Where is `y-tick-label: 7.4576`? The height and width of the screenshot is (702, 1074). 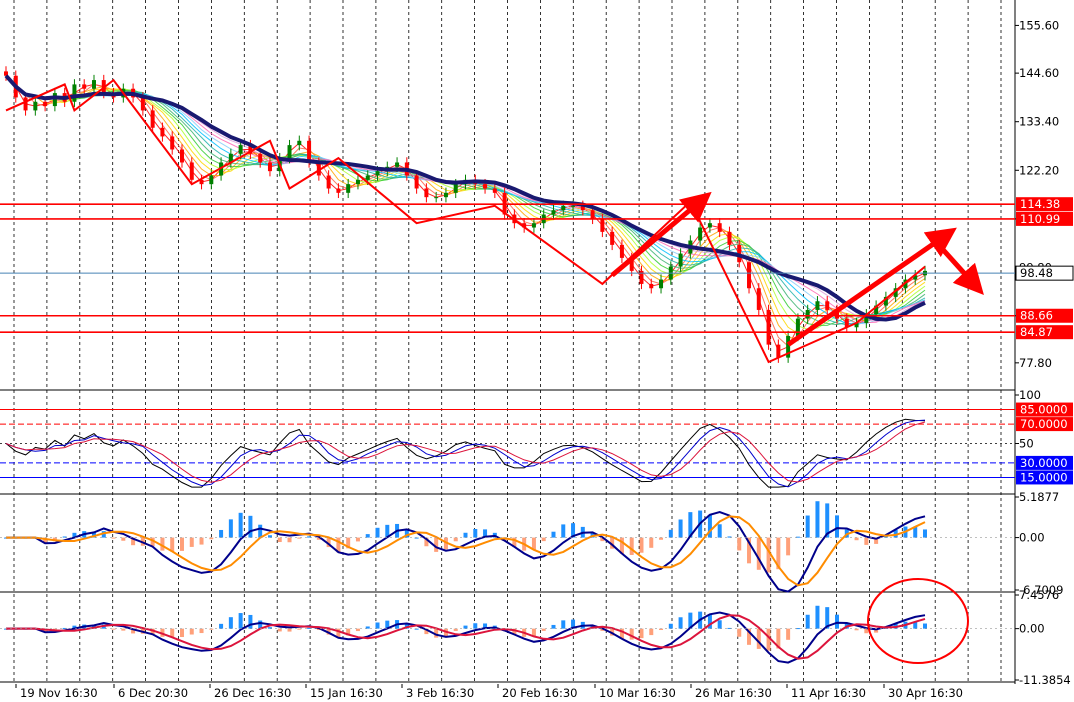
y-tick-label: 7.4576 is located at coordinates (1039, 595).